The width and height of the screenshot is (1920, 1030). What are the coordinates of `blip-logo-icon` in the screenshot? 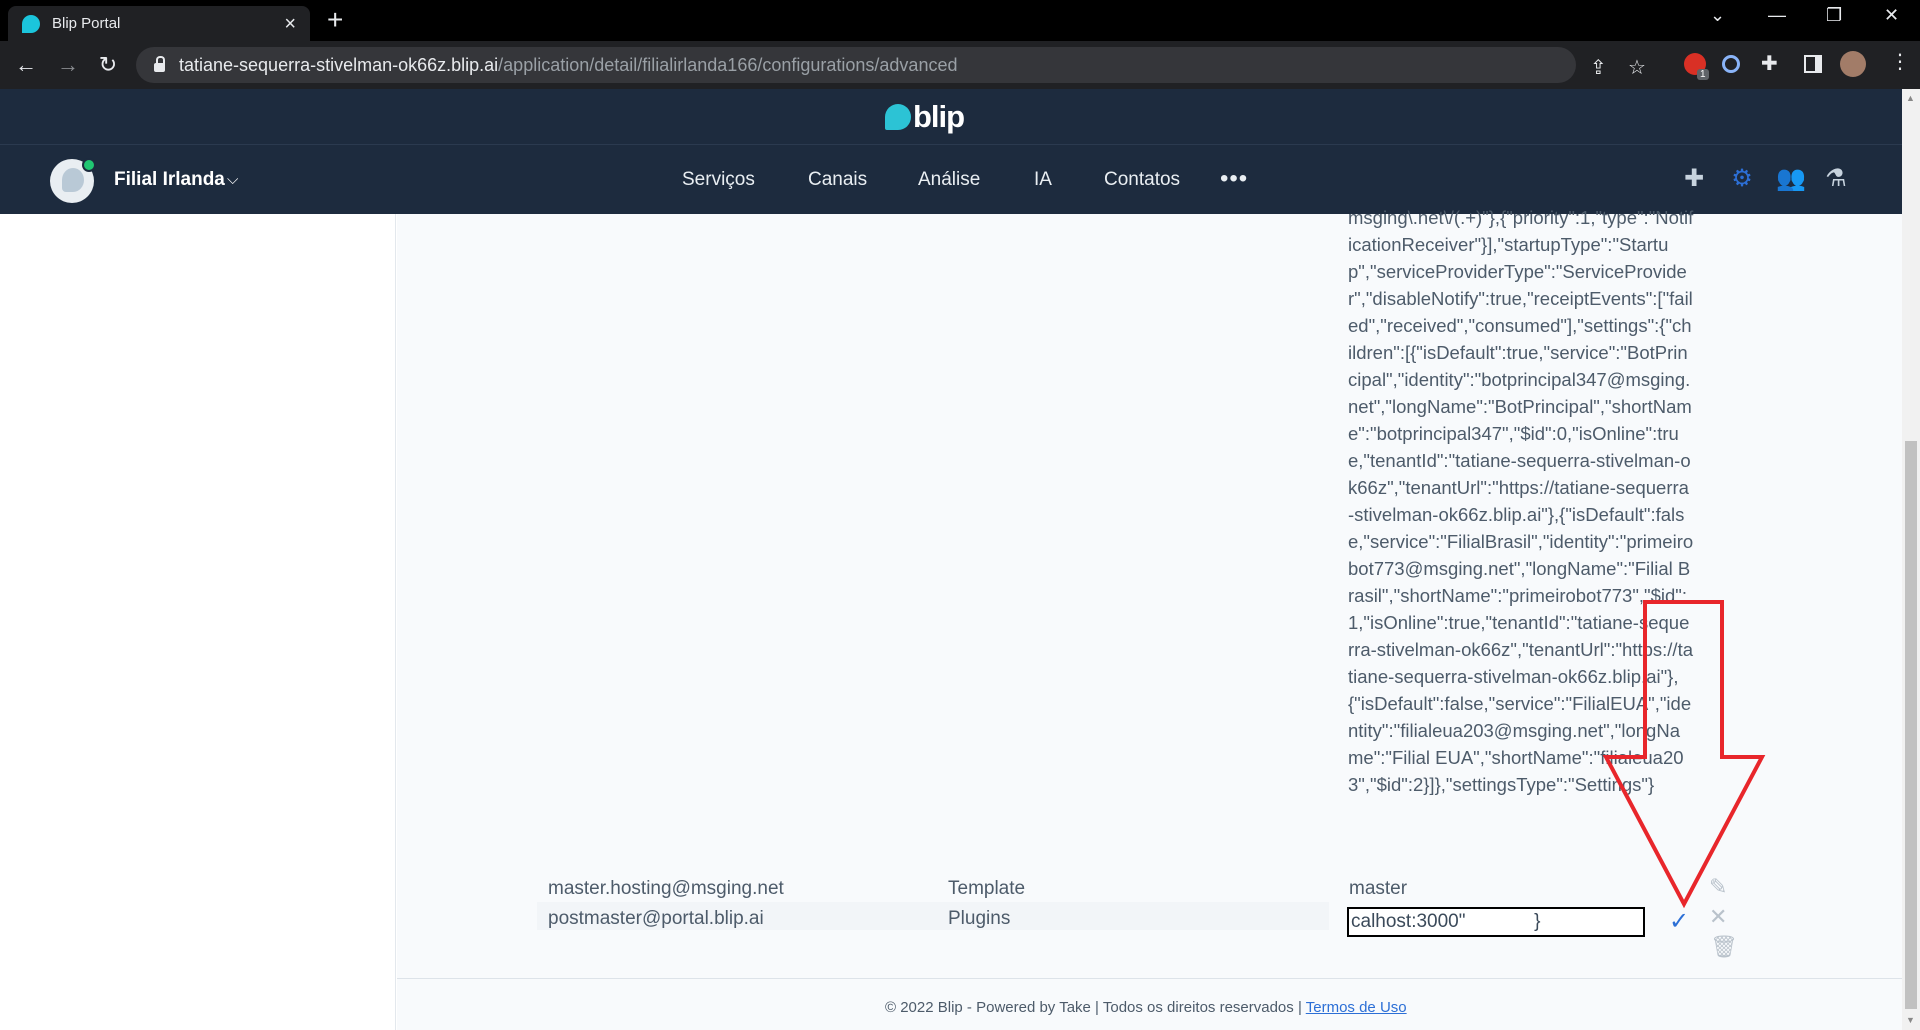 It's located at (898, 117).